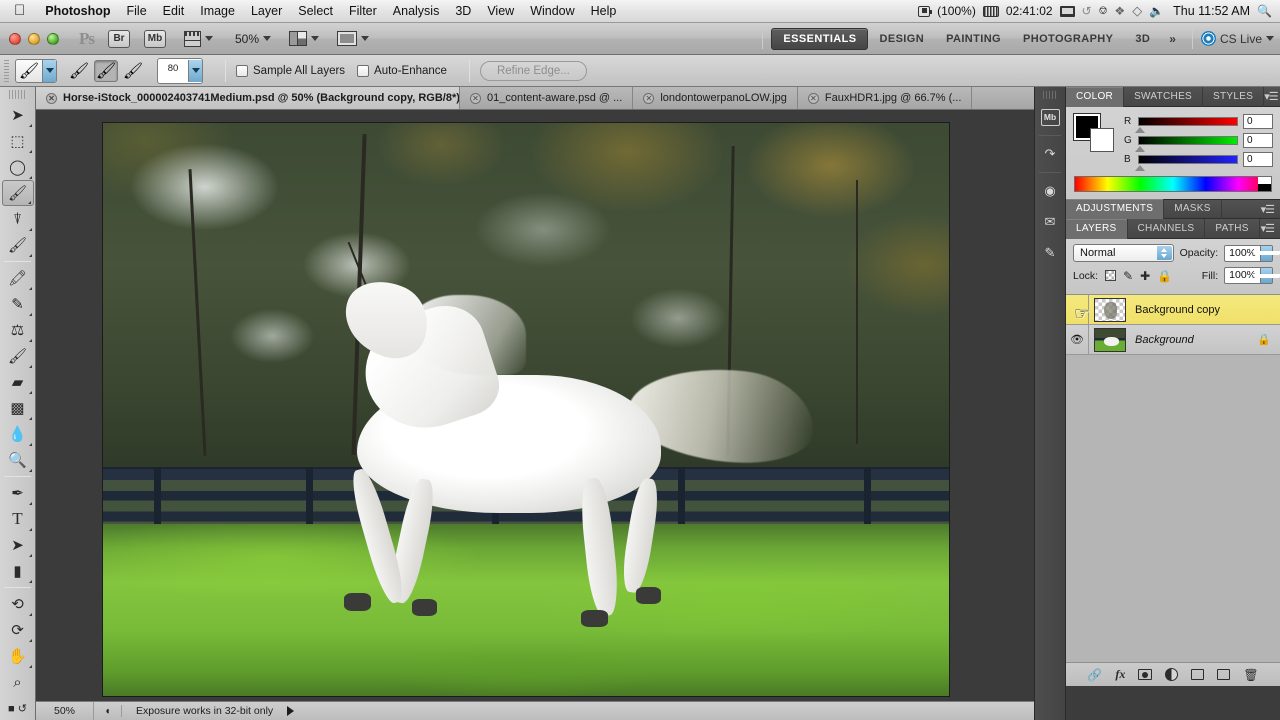 The height and width of the screenshot is (720, 1280). What do you see at coordinates (304, 38) in the screenshot?
I see `arrange-documents-control` at bounding box center [304, 38].